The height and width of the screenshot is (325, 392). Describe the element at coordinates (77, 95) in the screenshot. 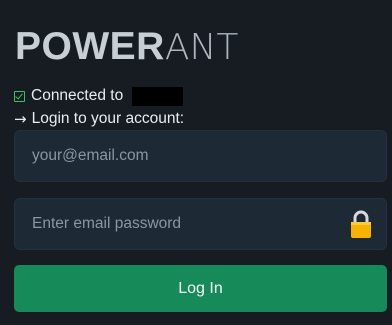

I see `connection-status-text: Connected to` at that location.